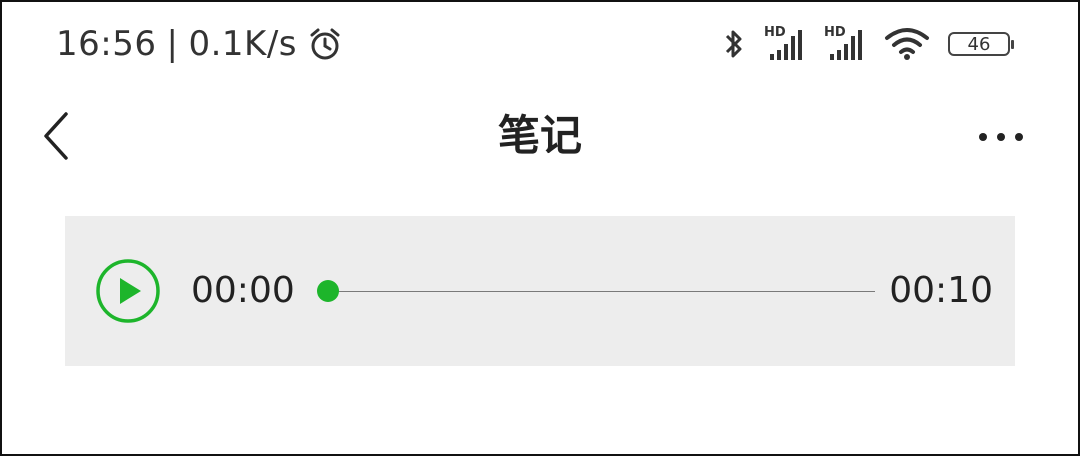 This screenshot has height=456, width=1080. Describe the element at coordinates (242, 44) in the screenshot. I see `network-speed: 0.1K/s` at that location.